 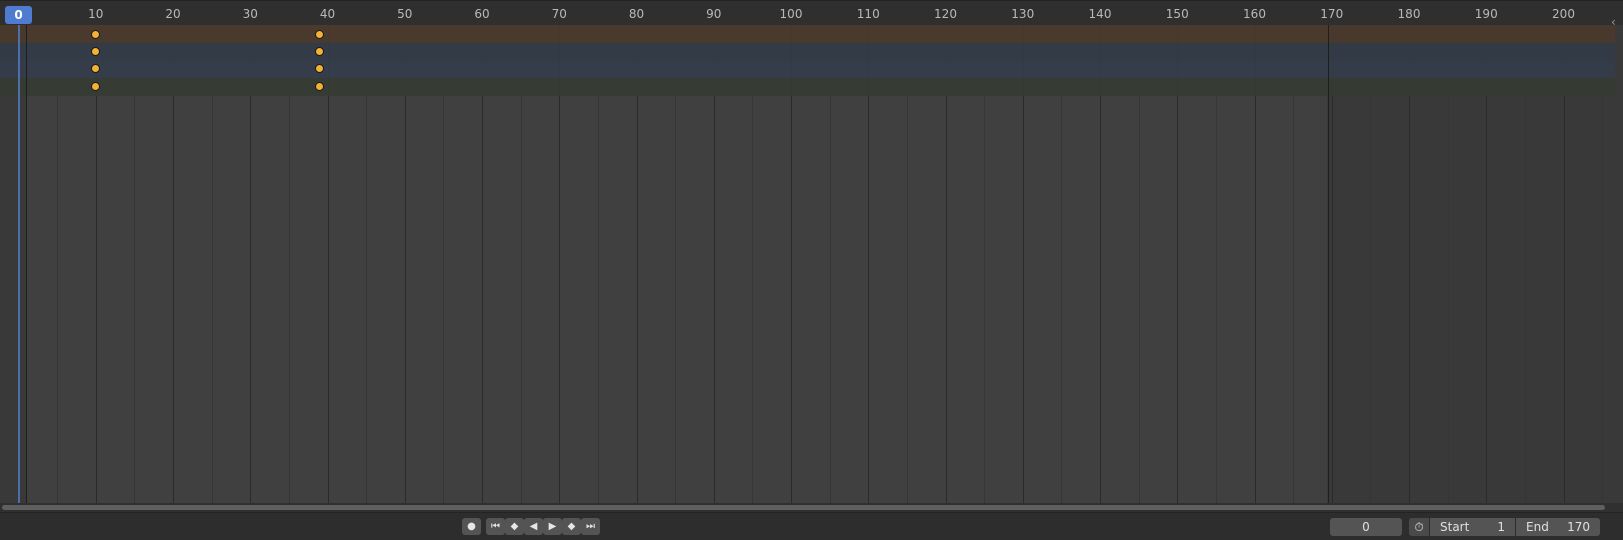 What do you see at coordinates (714, 14) in the screenshot?
I see `tick-label: 90` at bounding box center [714, 14].